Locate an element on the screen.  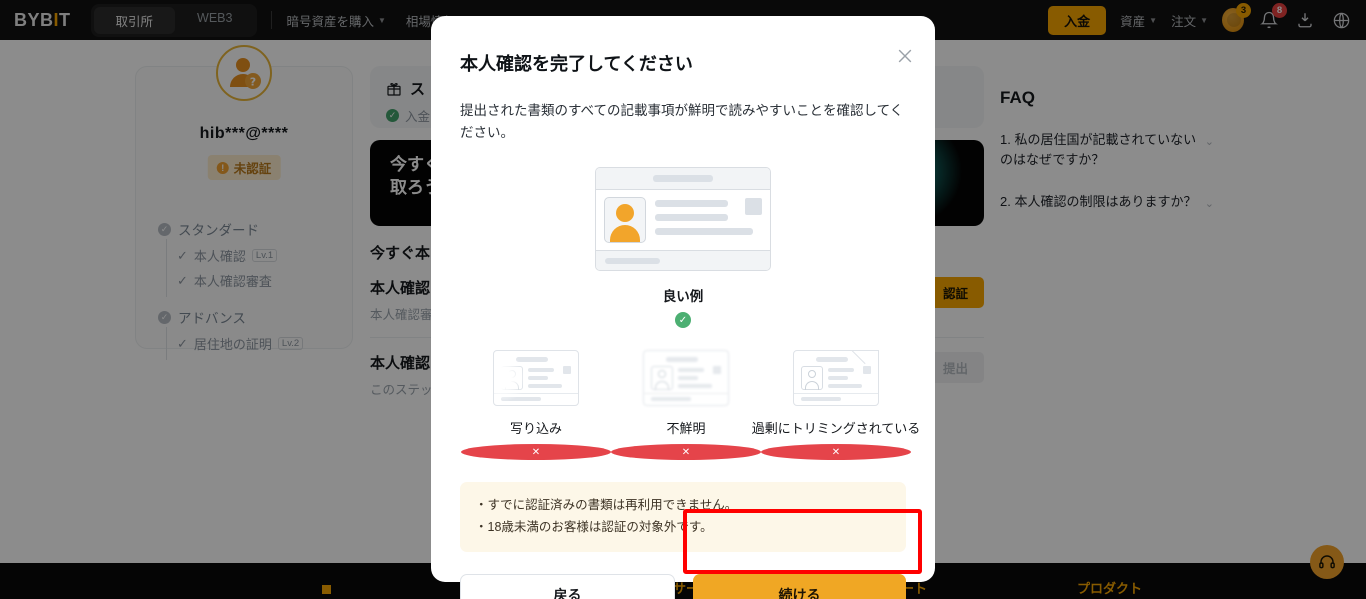
bad-example-cropped: 過剰にトリミングされている ✕ is located at coordinates (836, 405).